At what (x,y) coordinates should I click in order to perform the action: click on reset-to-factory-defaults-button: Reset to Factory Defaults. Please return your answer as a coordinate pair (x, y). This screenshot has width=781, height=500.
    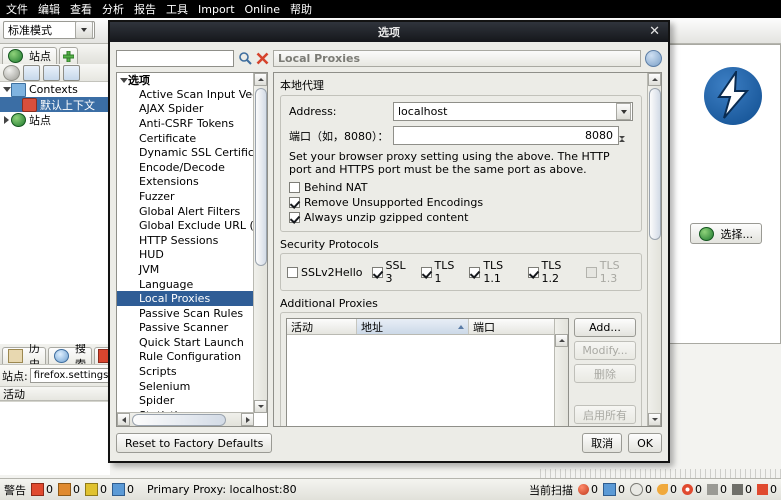
    Looking at the image, I should click on (194, 443).